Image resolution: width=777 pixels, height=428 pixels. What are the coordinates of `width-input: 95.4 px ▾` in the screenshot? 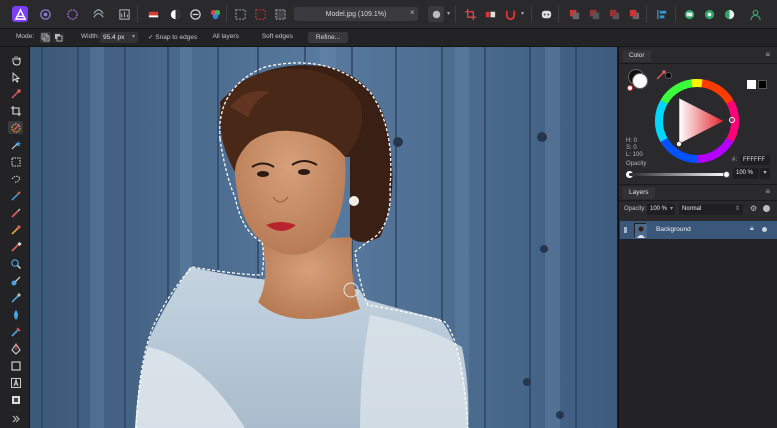 It's located at (119, 37).